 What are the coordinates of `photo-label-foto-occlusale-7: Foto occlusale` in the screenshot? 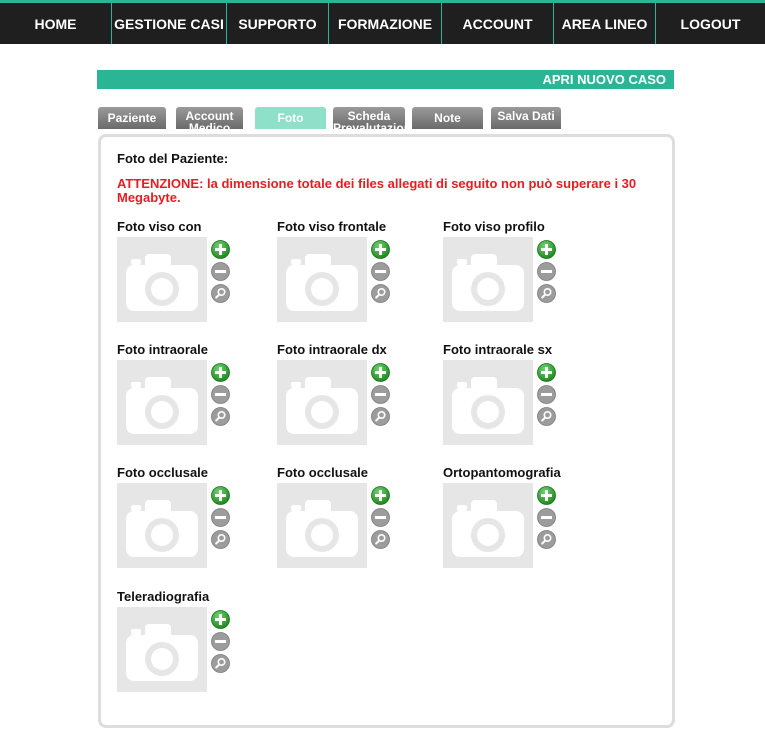 It's located at (163, 472).